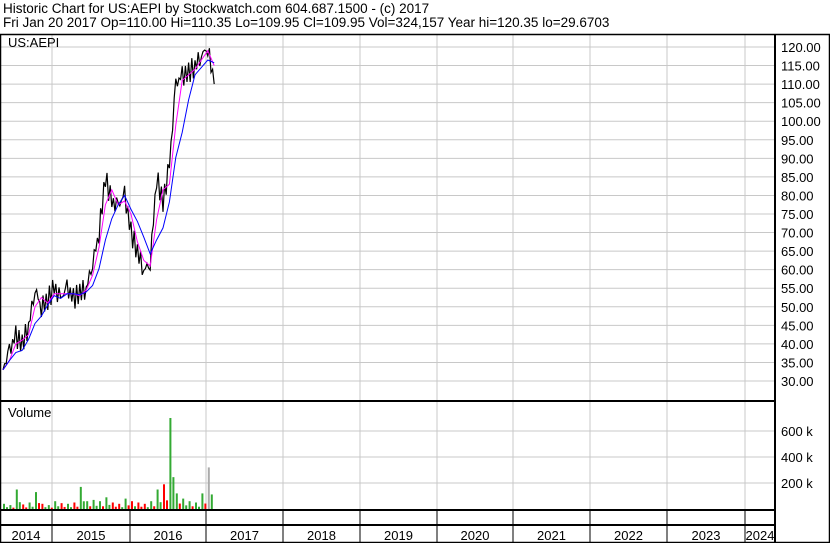  Describe the element at coordinates (706, 535) in the screenshot. I see `year-label: 2023` at that location.